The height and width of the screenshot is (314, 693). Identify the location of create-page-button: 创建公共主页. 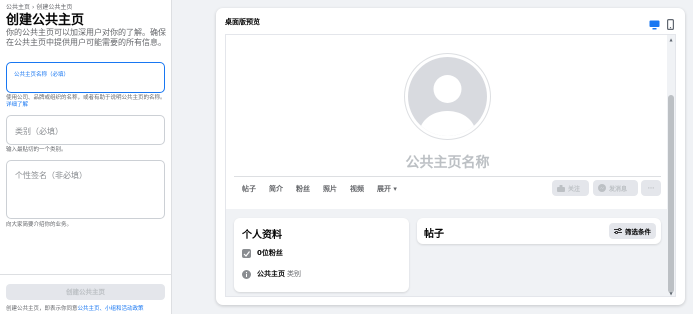
(85, 292).